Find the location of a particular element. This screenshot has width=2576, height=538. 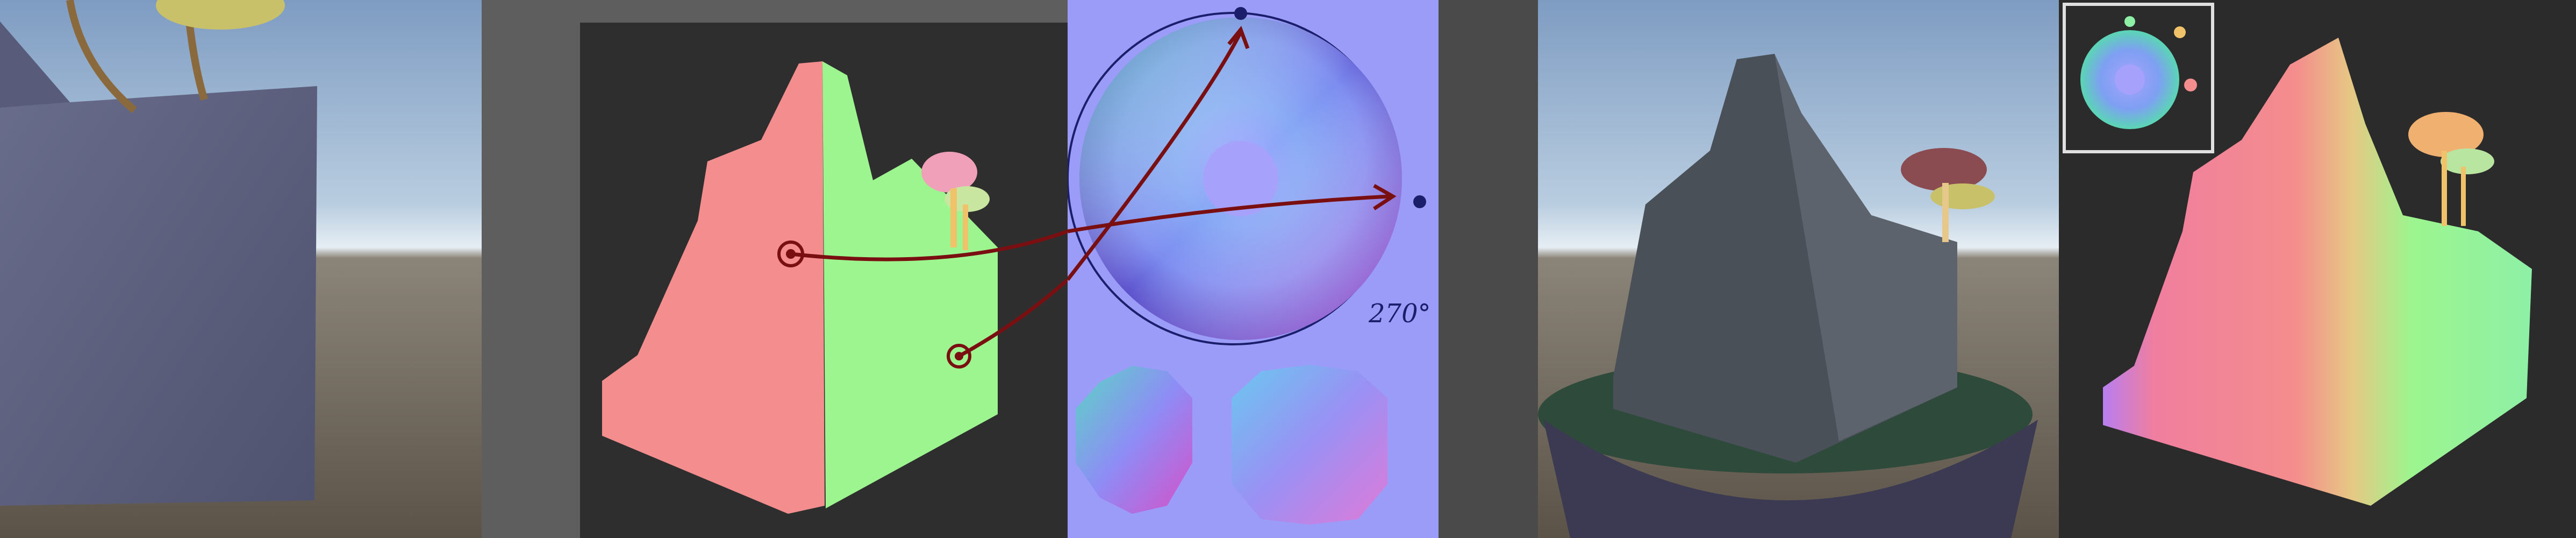

panel-divider is located at coordinates (1488, 269).